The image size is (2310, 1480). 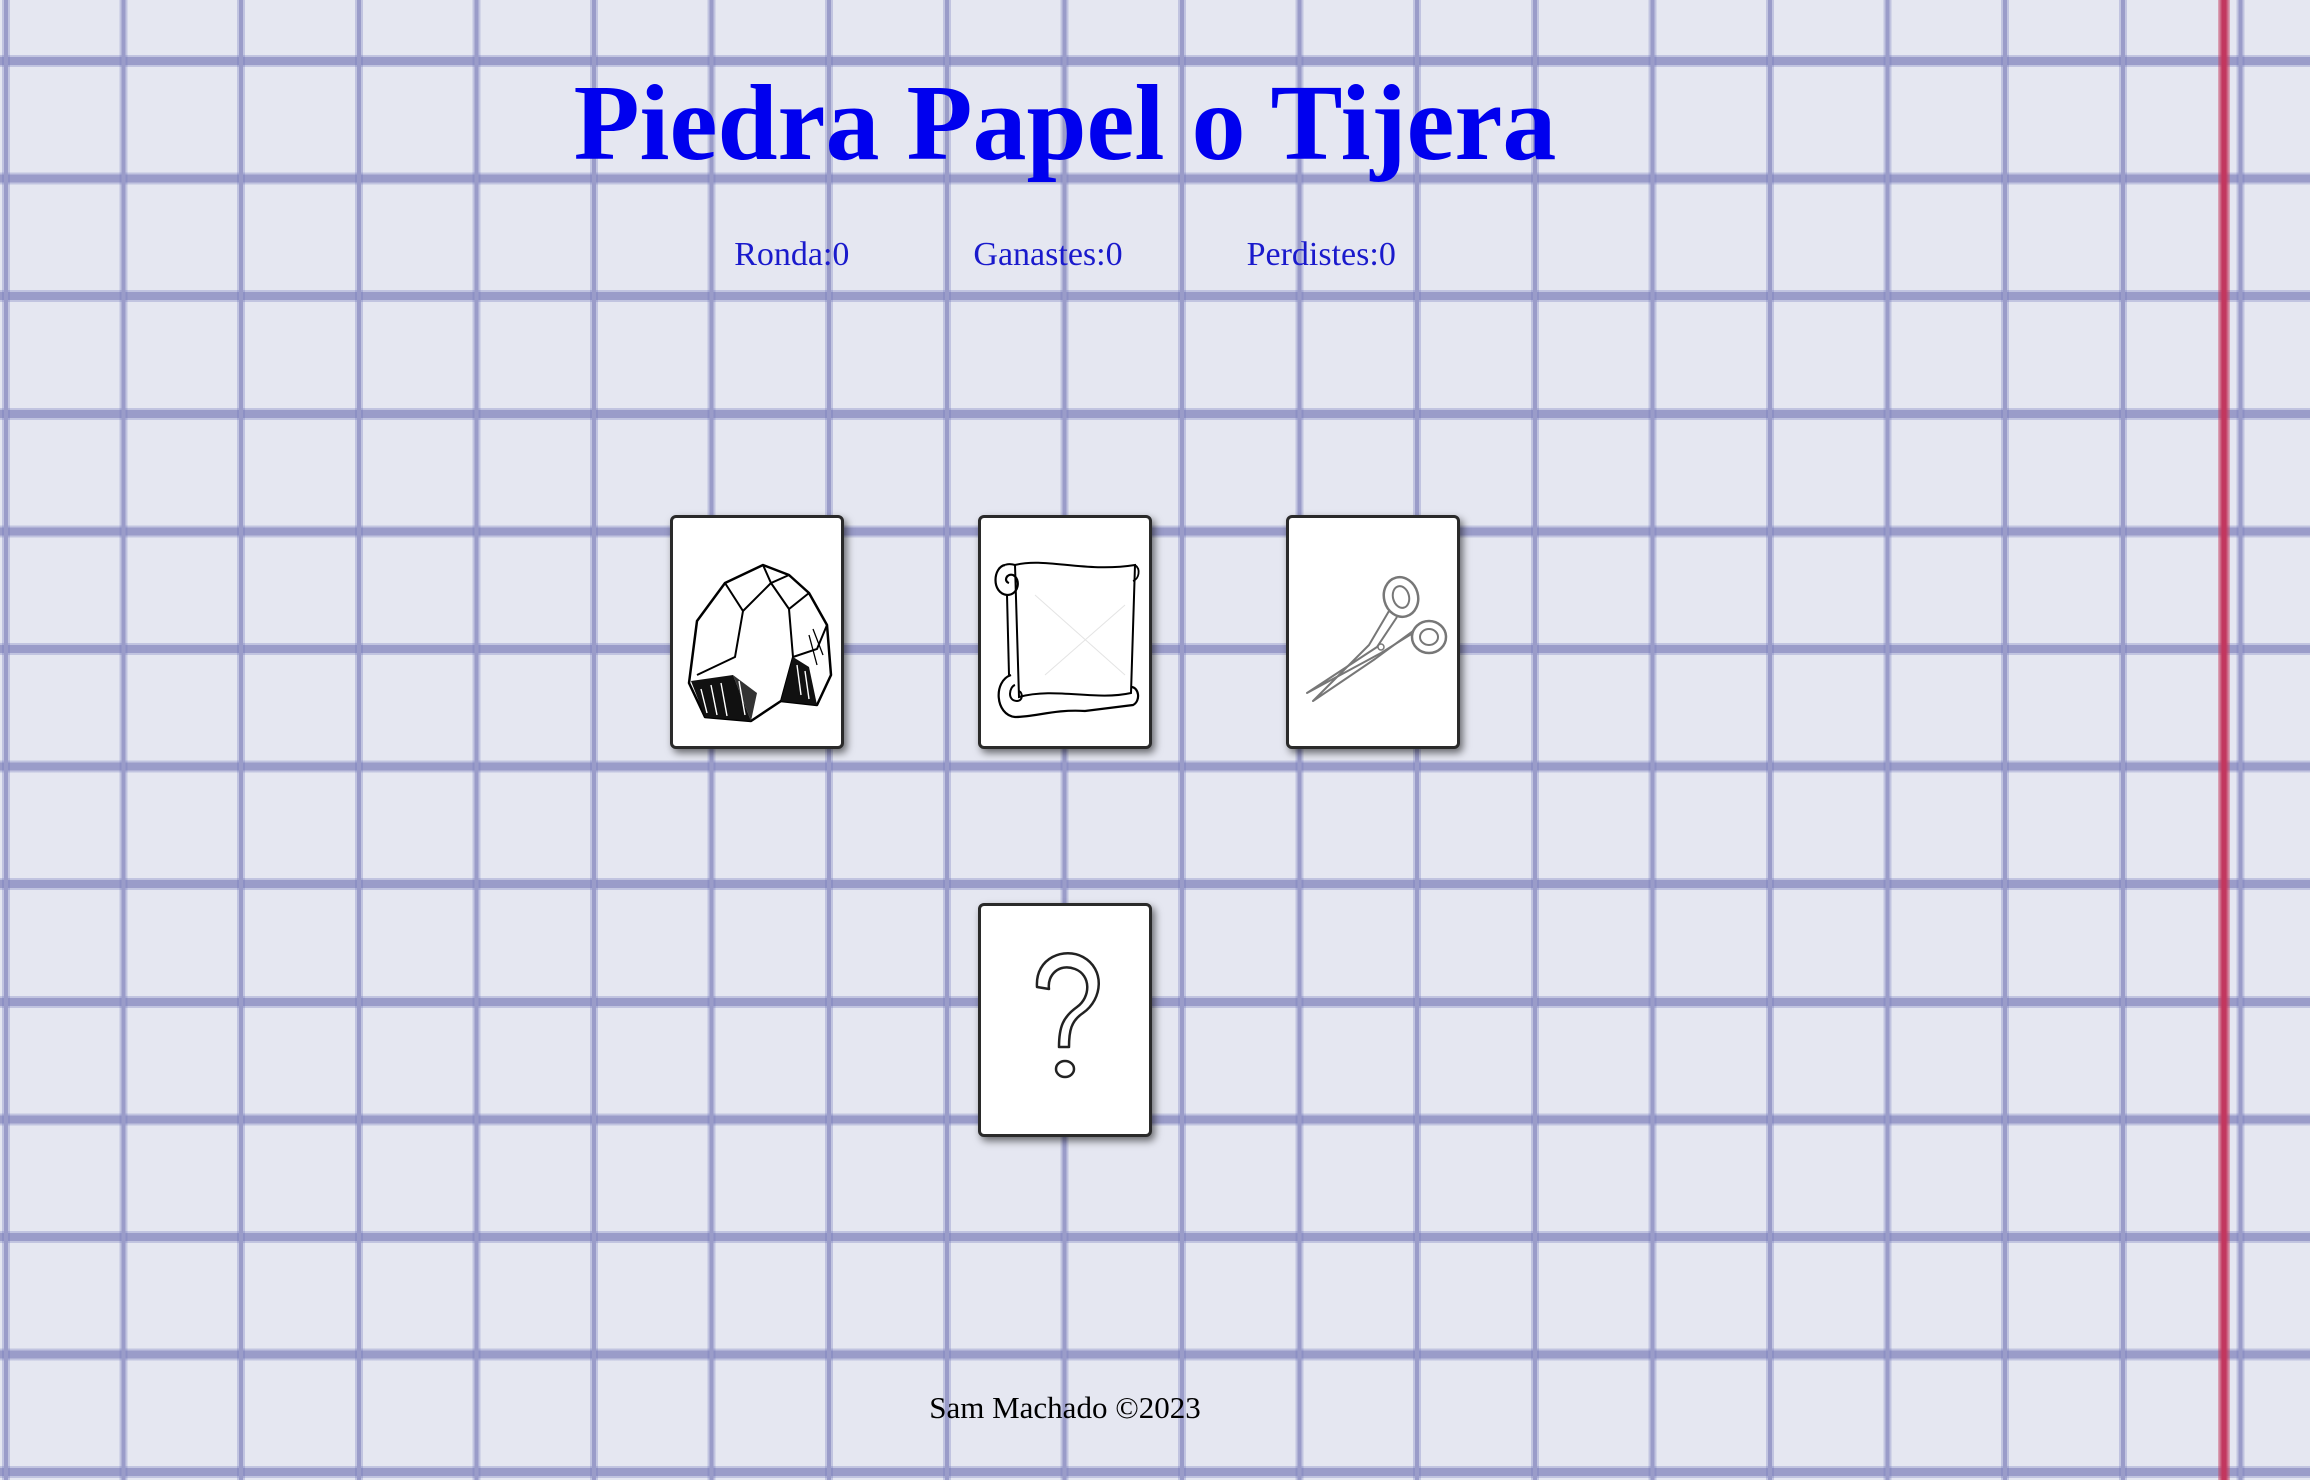 I want to click on wins-counter: Ganastes:0, so click(x=1047, y=255).